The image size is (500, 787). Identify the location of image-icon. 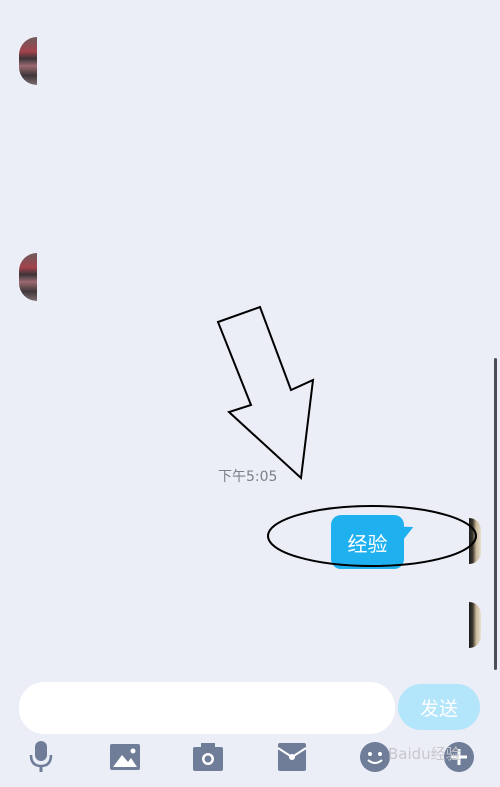
(125, 757).